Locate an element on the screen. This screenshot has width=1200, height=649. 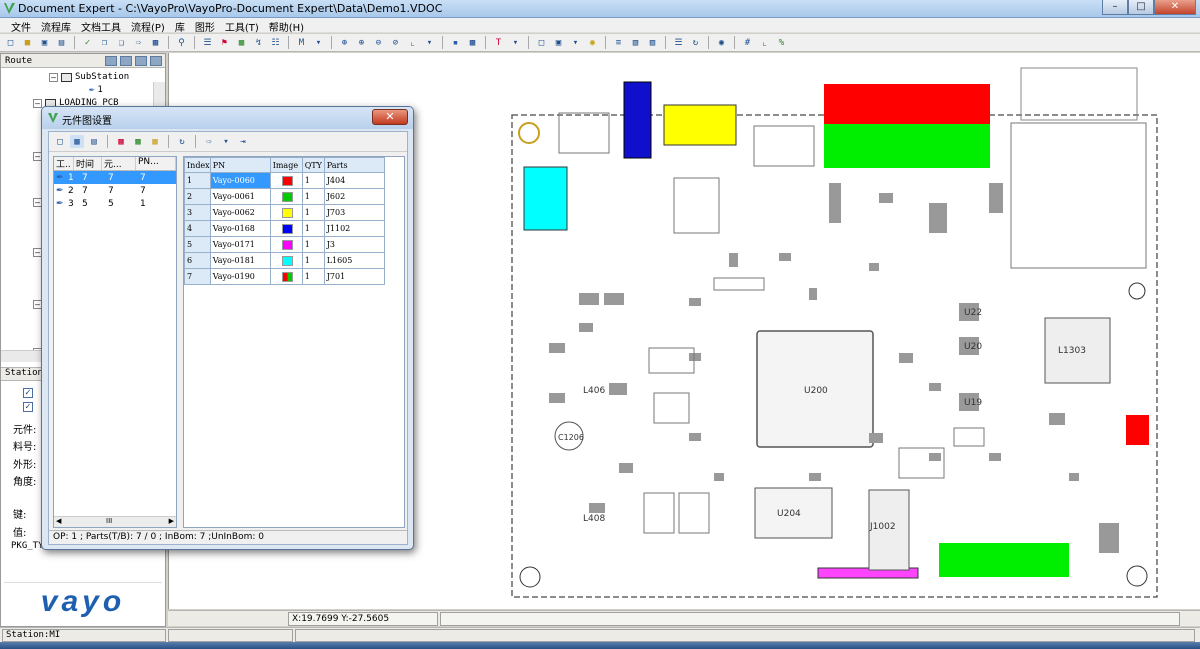
menu-library: 库 is located at coordinates (180, 26).